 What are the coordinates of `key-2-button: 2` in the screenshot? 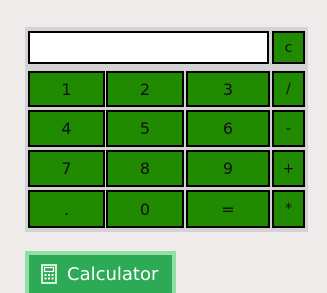 It's located at (145, 89).